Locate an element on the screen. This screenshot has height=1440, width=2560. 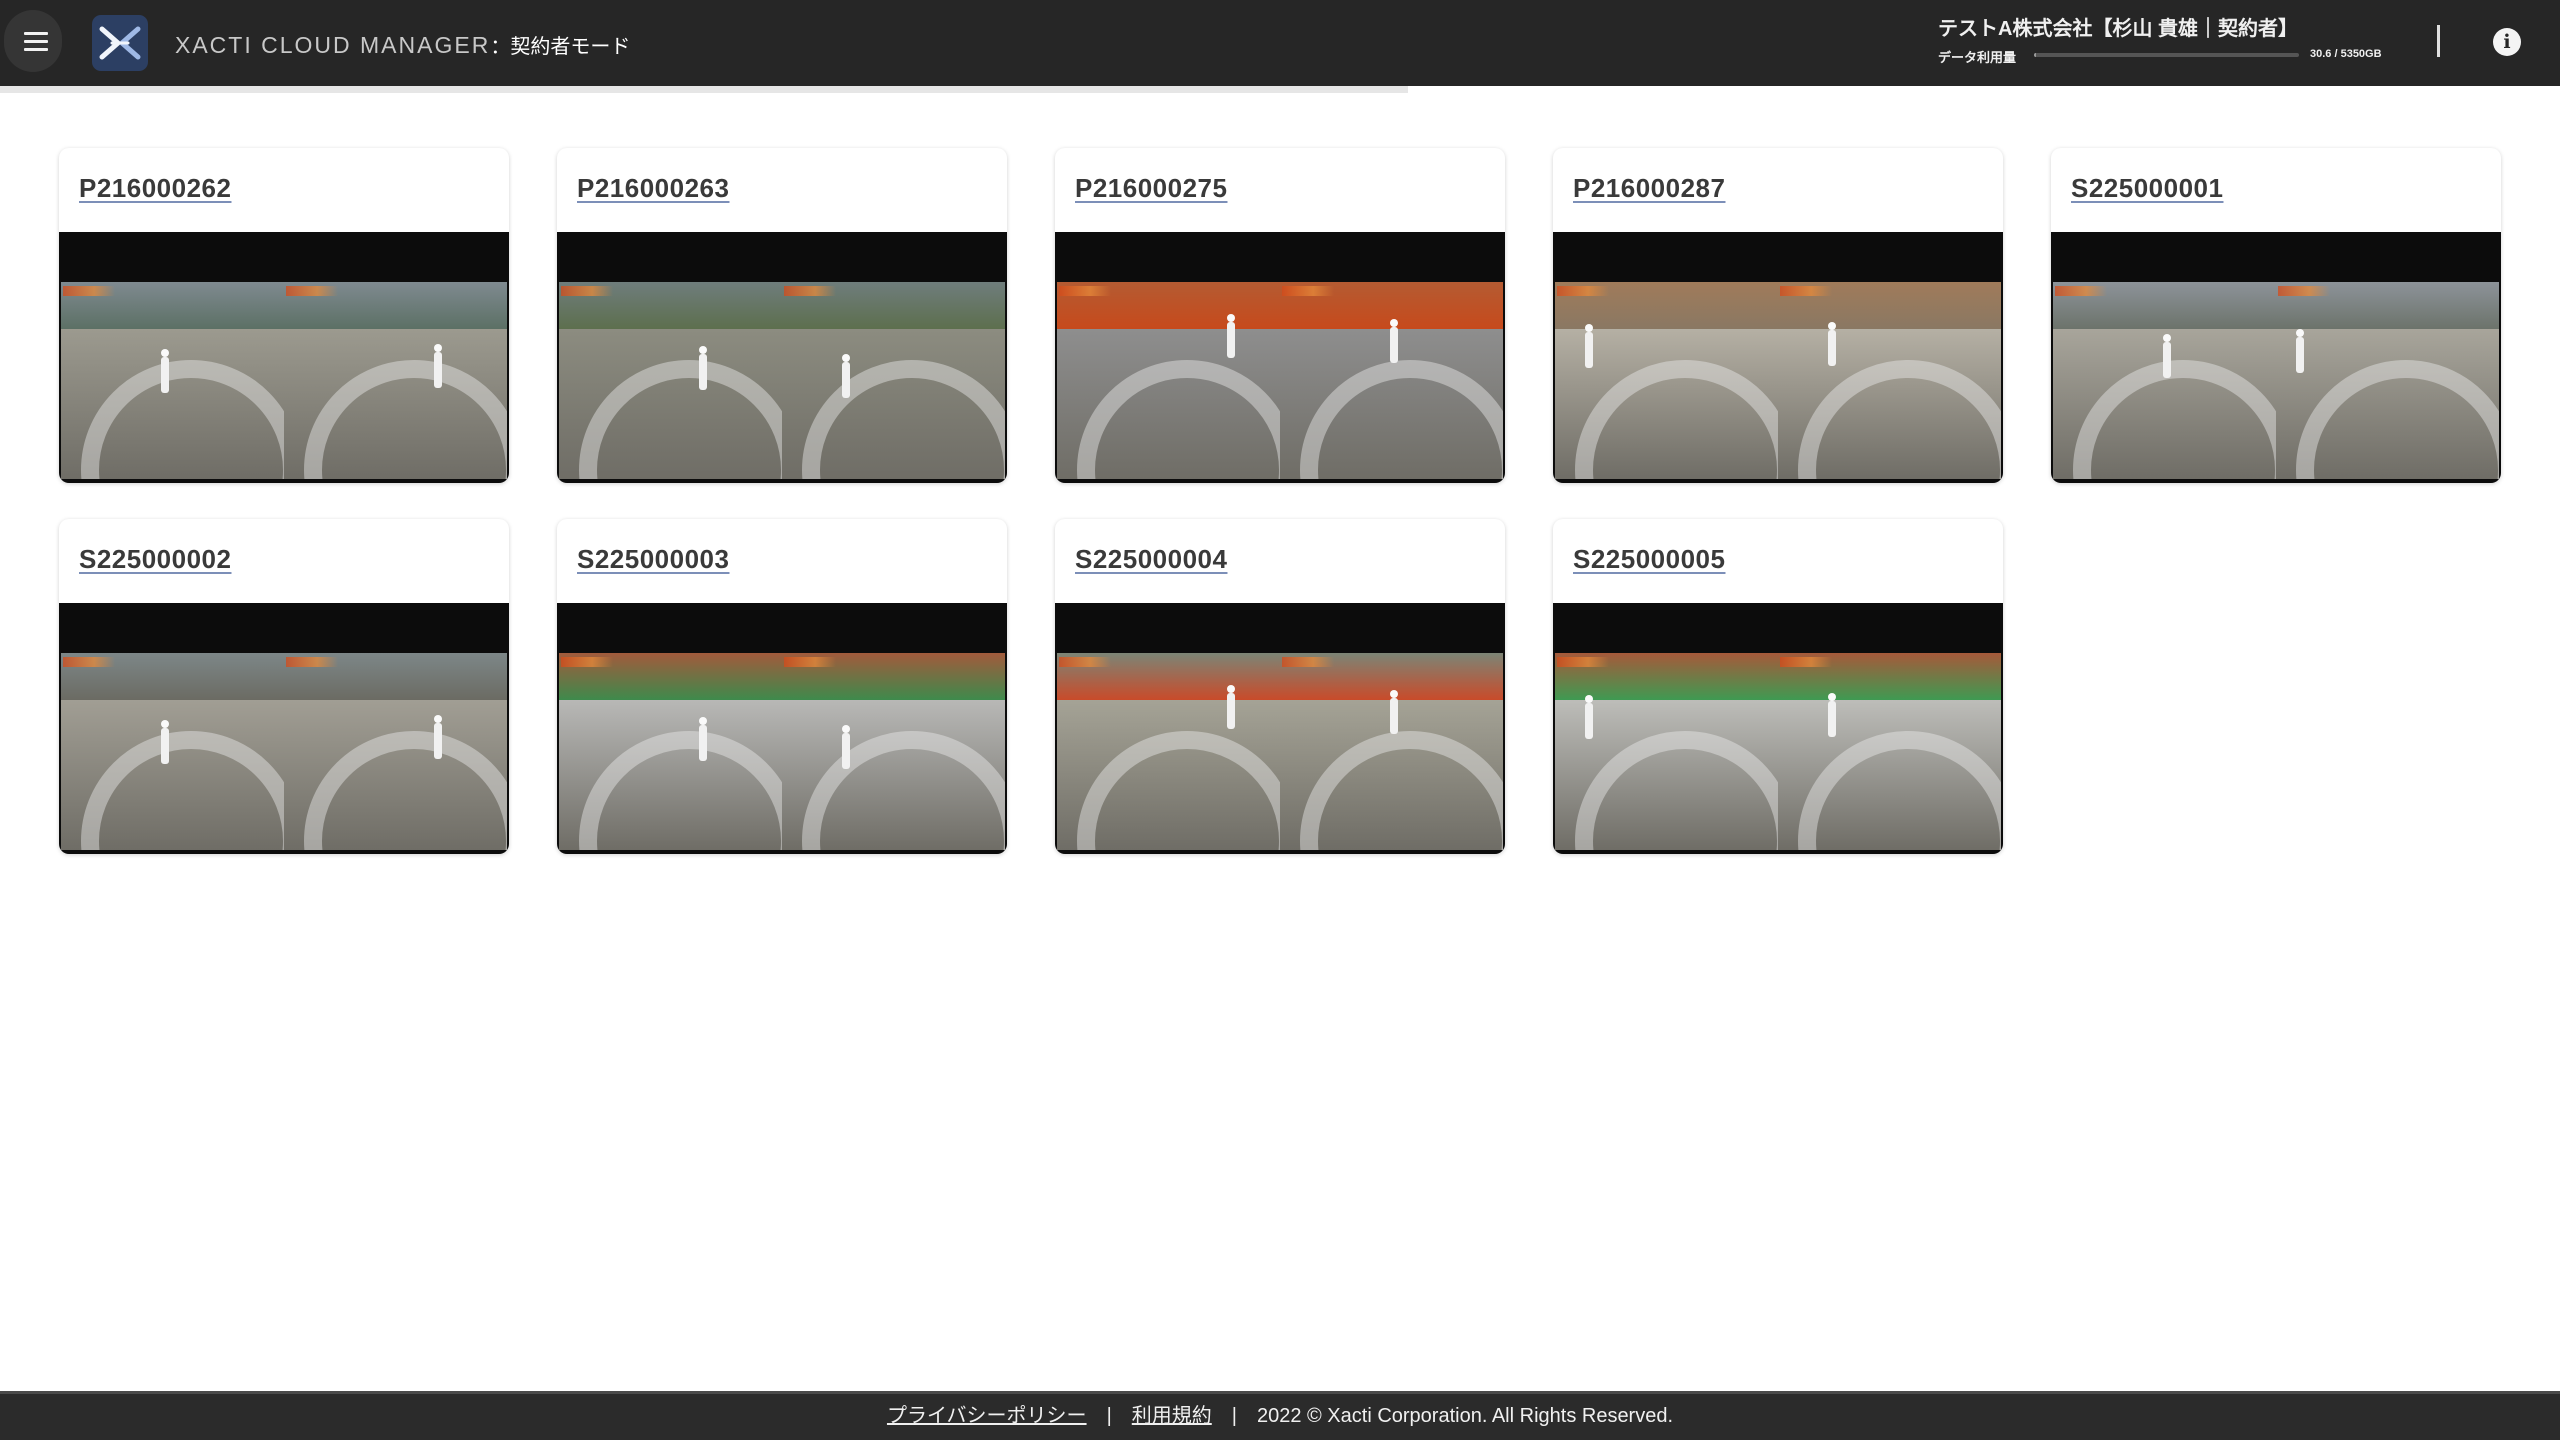
camera-card: P216000287 is located at coordinates (1778, 315).